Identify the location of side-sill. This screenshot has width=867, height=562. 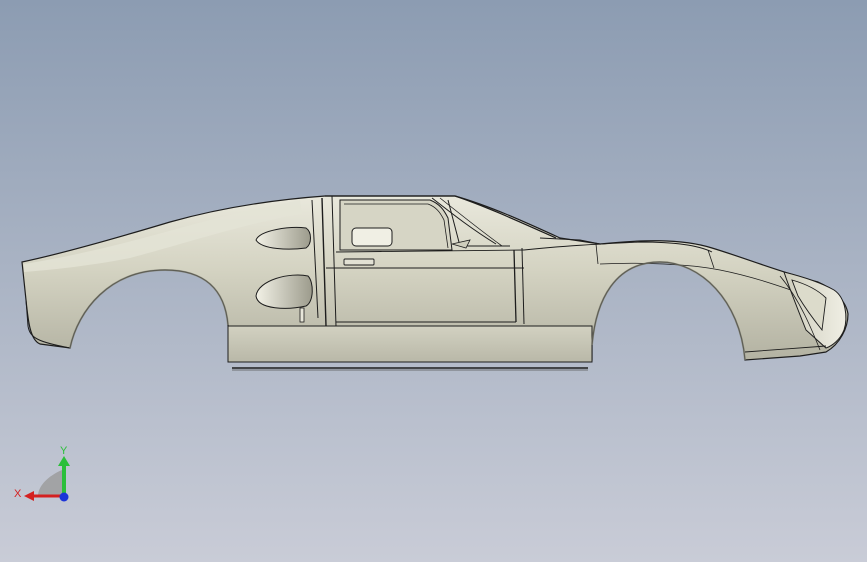
(410, 344).